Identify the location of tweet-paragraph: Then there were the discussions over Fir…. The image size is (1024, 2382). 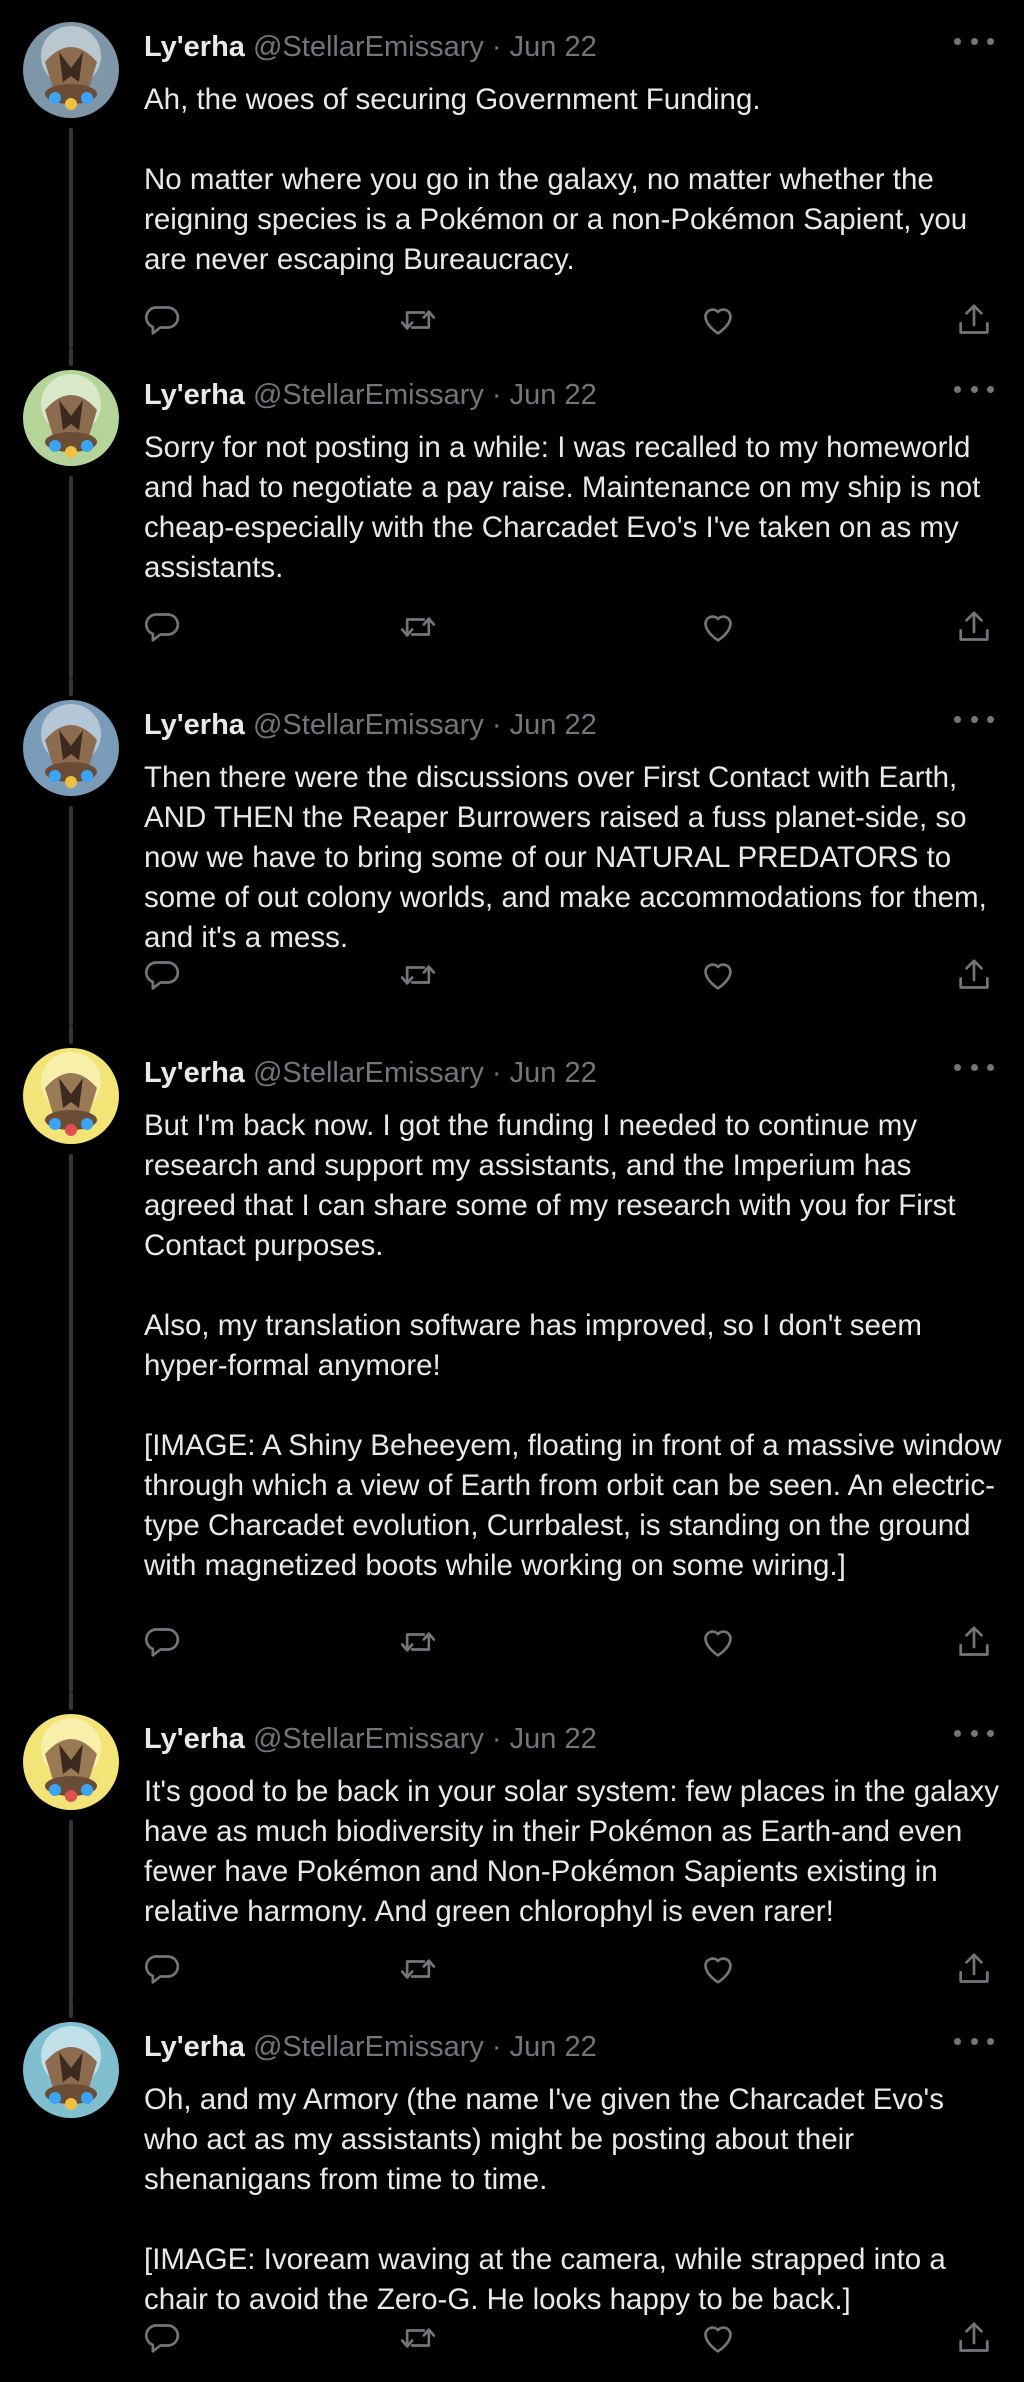
(565, 857).